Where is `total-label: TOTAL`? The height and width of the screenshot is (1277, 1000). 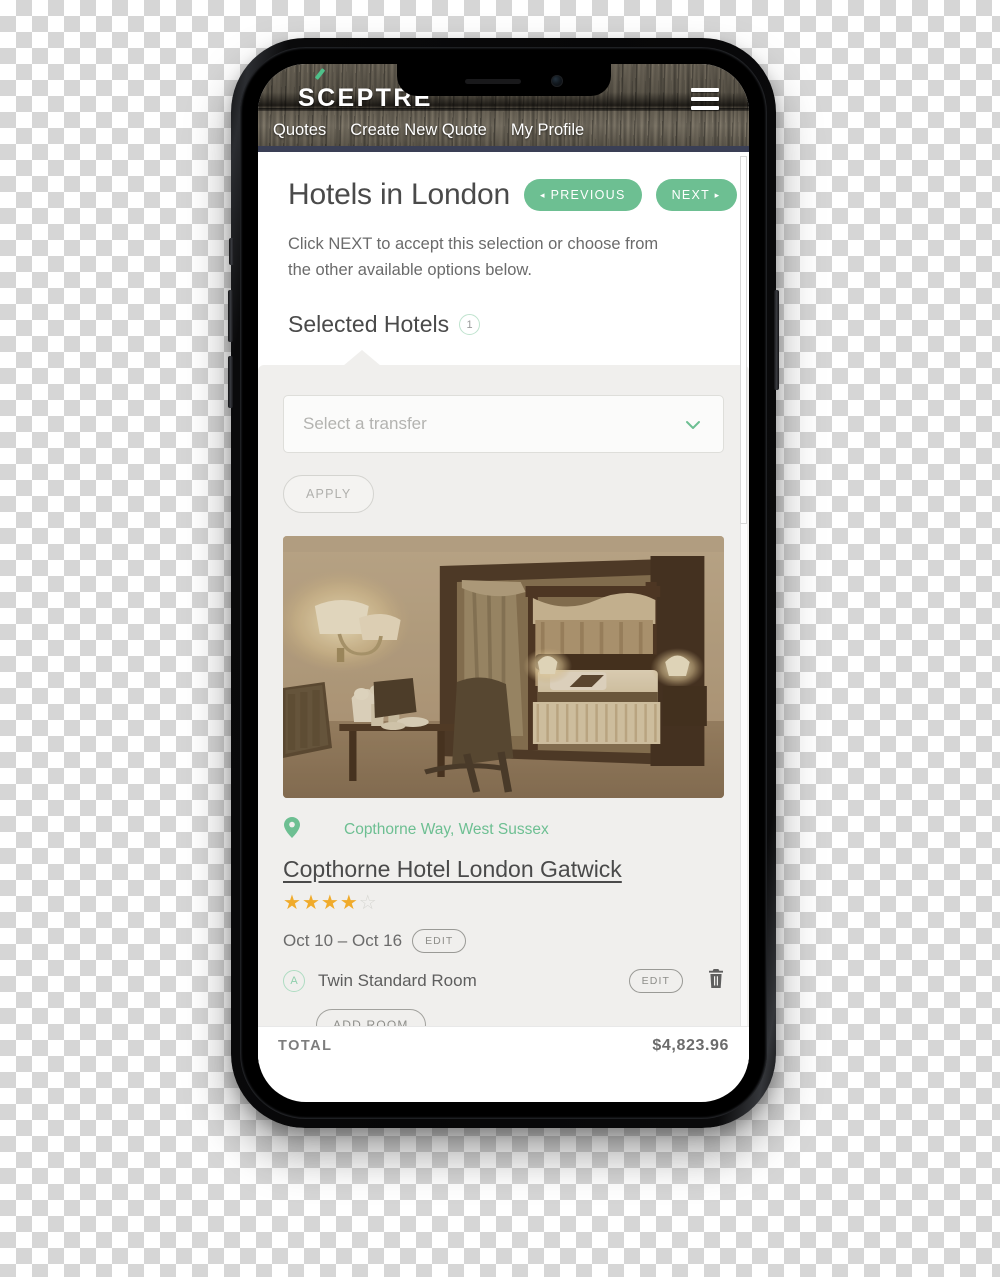
total-label: TOTAL is located at coordinates (305, 1045).